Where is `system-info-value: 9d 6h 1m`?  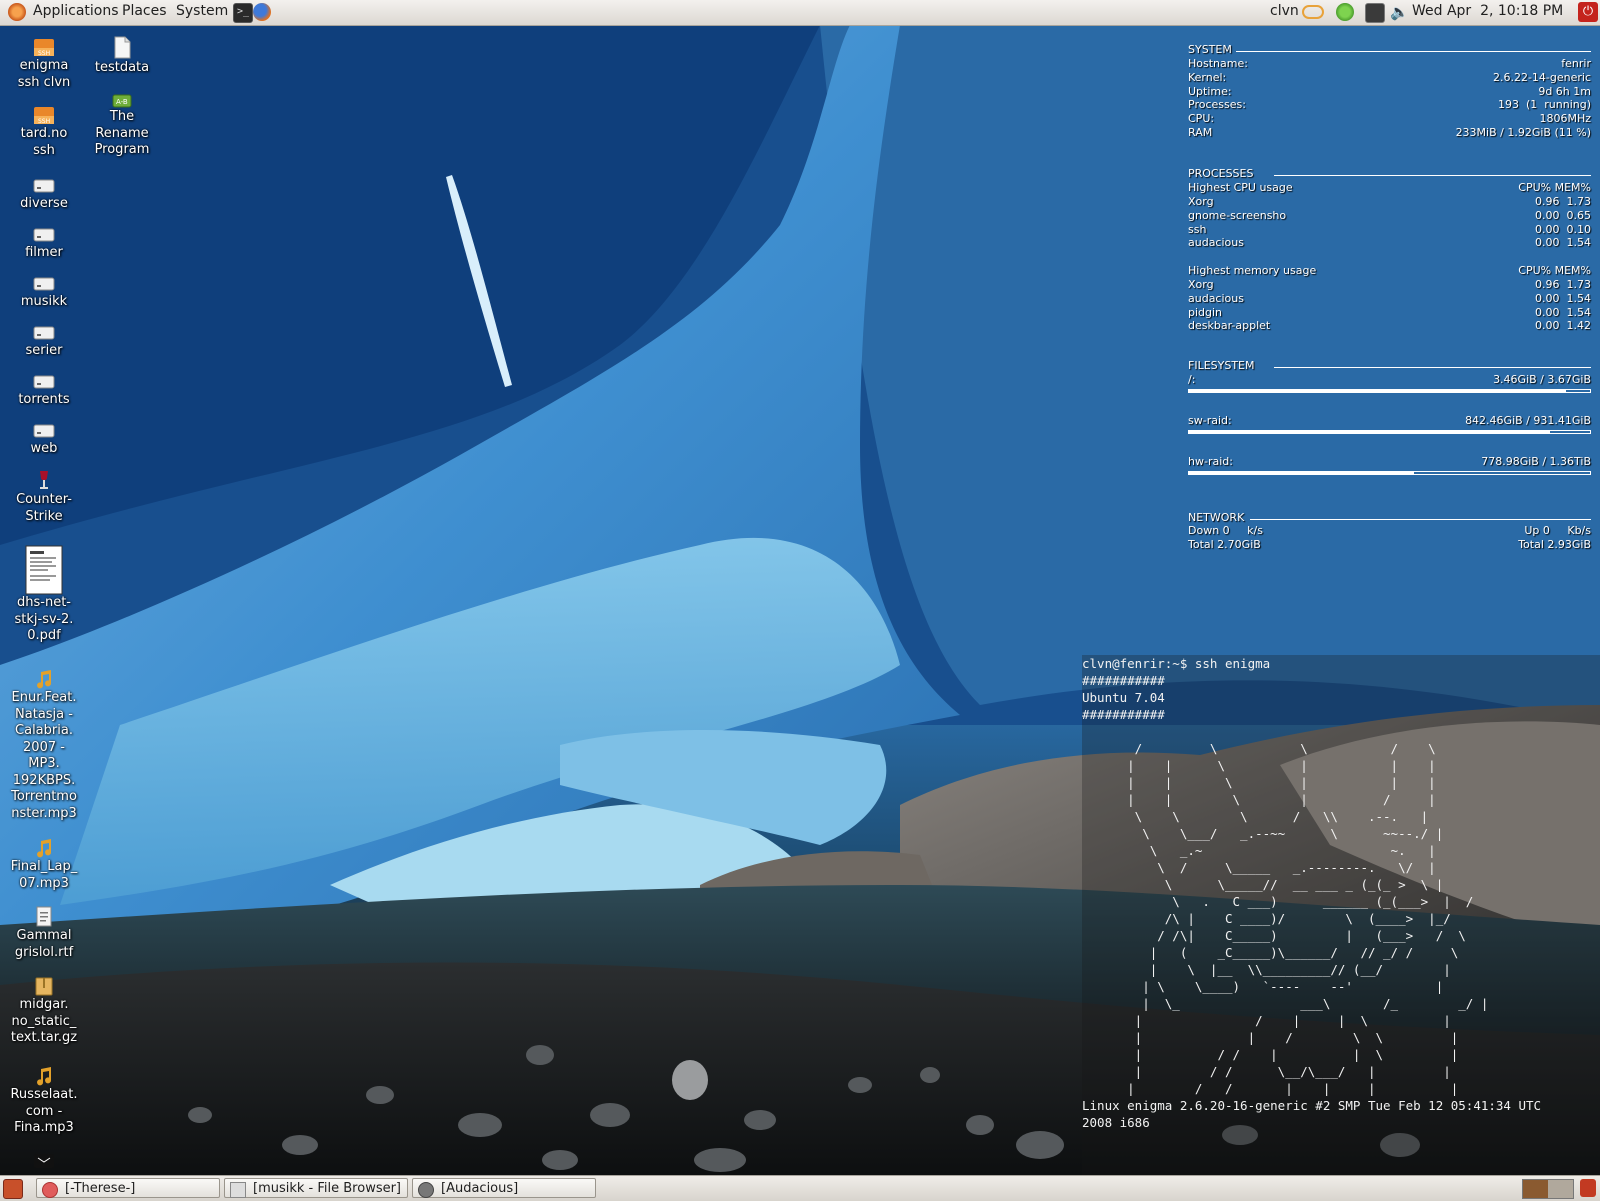 system-info-value: 9d 6h 1m is located at coordinates (1564, 91).